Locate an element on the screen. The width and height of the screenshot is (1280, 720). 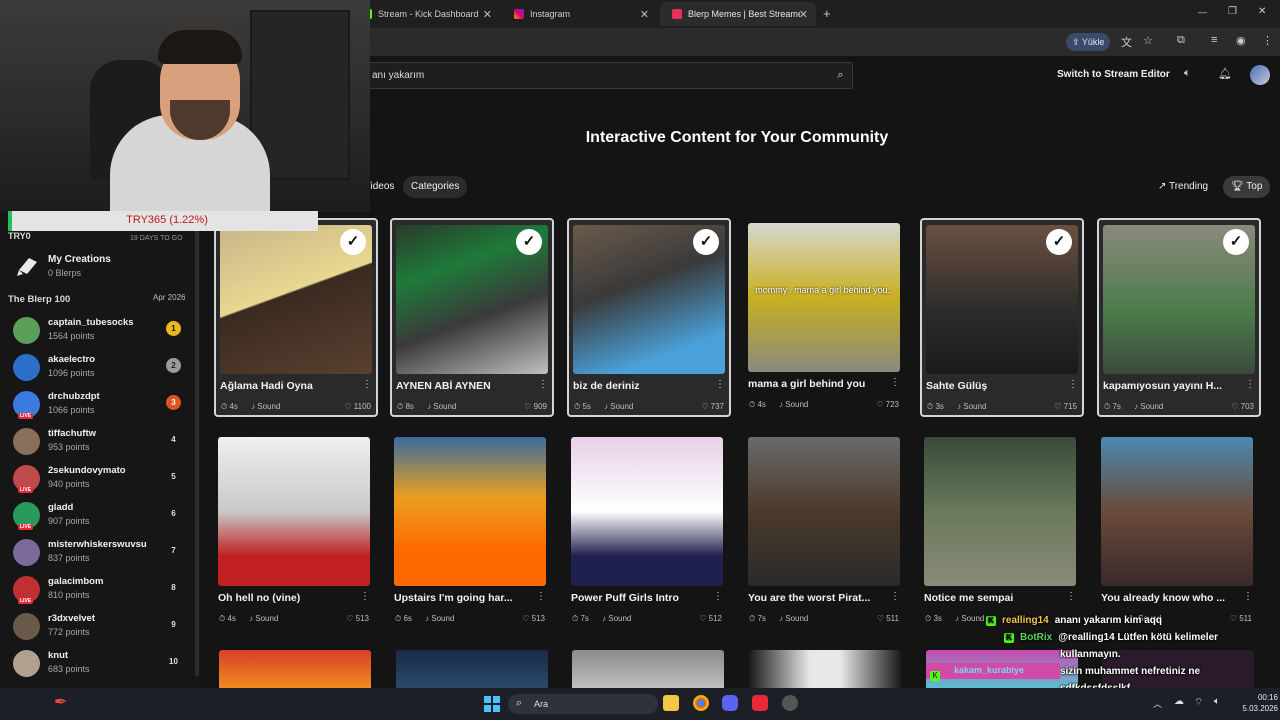
blerp-card: ✓ AYNEN ABİ AYNEN ⋮ ⏱ 8s ♪ Sound ♡ 909 is located at coordinates (472, 317).